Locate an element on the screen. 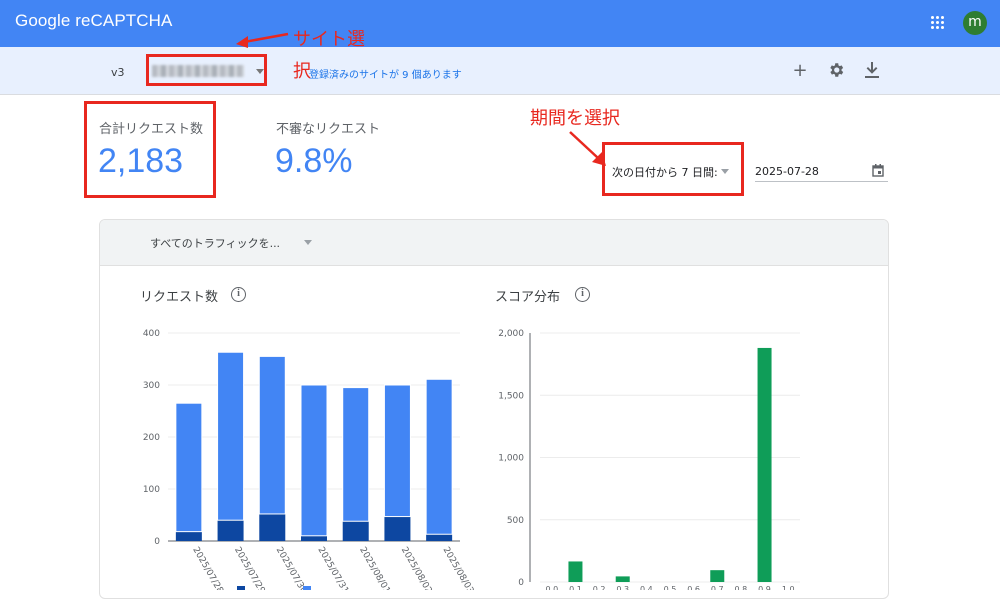  total-requests-value: 2,183 is located at coordinates (141, 161).